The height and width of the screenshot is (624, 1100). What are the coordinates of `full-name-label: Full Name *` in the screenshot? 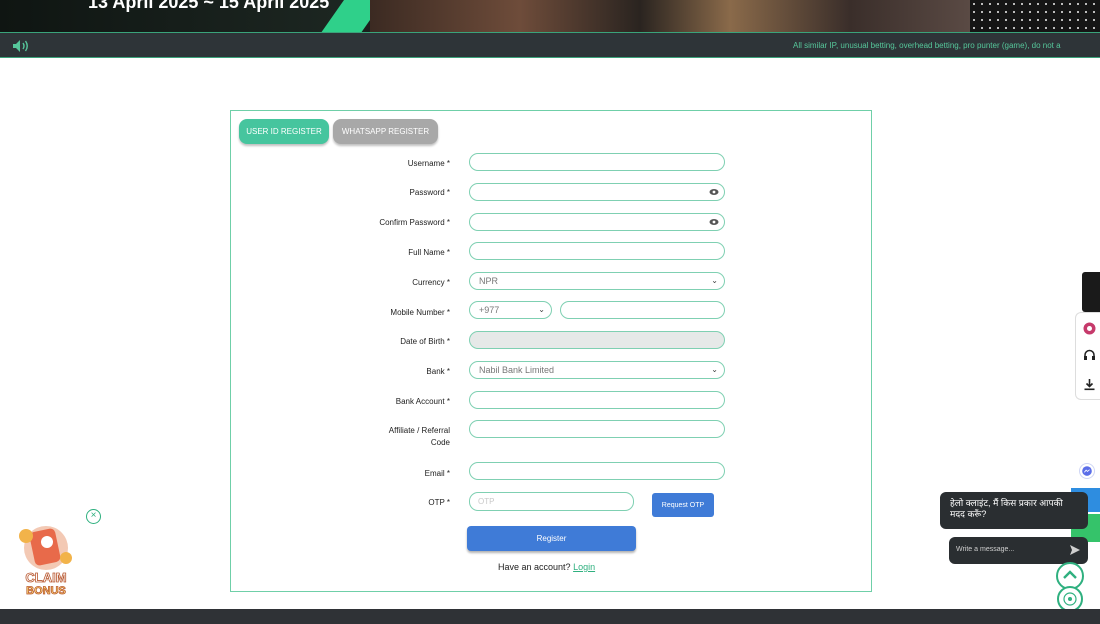 It's located at (429, 252).